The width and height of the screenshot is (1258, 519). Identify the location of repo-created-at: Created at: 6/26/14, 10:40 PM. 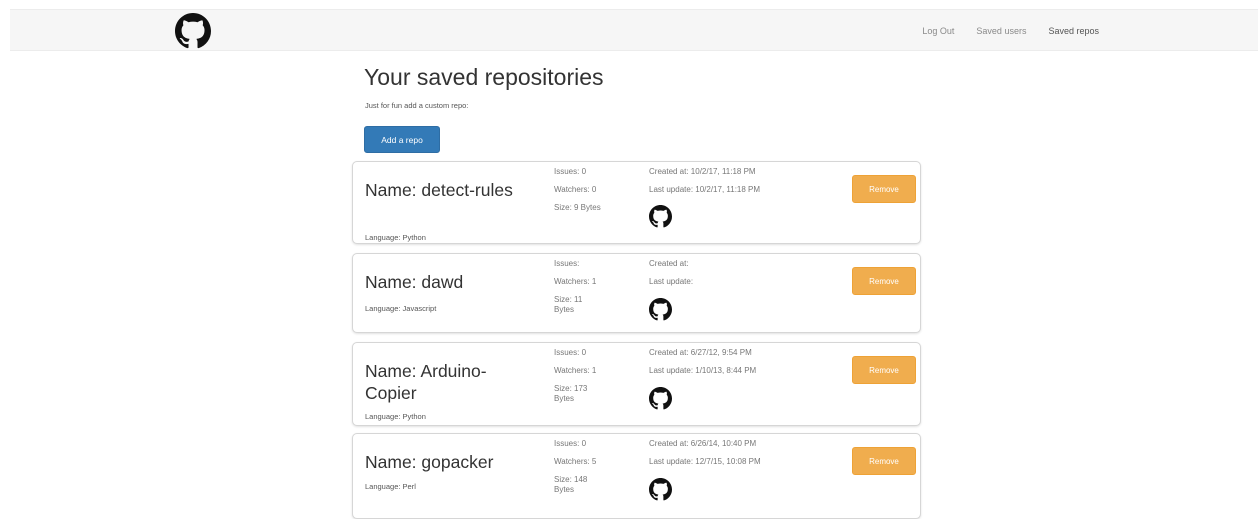
(703, 443).